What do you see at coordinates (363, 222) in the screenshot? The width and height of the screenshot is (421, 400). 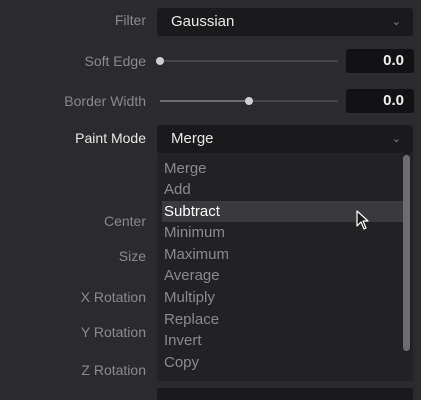 I see `mouse-pointer-icon` at bounding box center [363, 222].